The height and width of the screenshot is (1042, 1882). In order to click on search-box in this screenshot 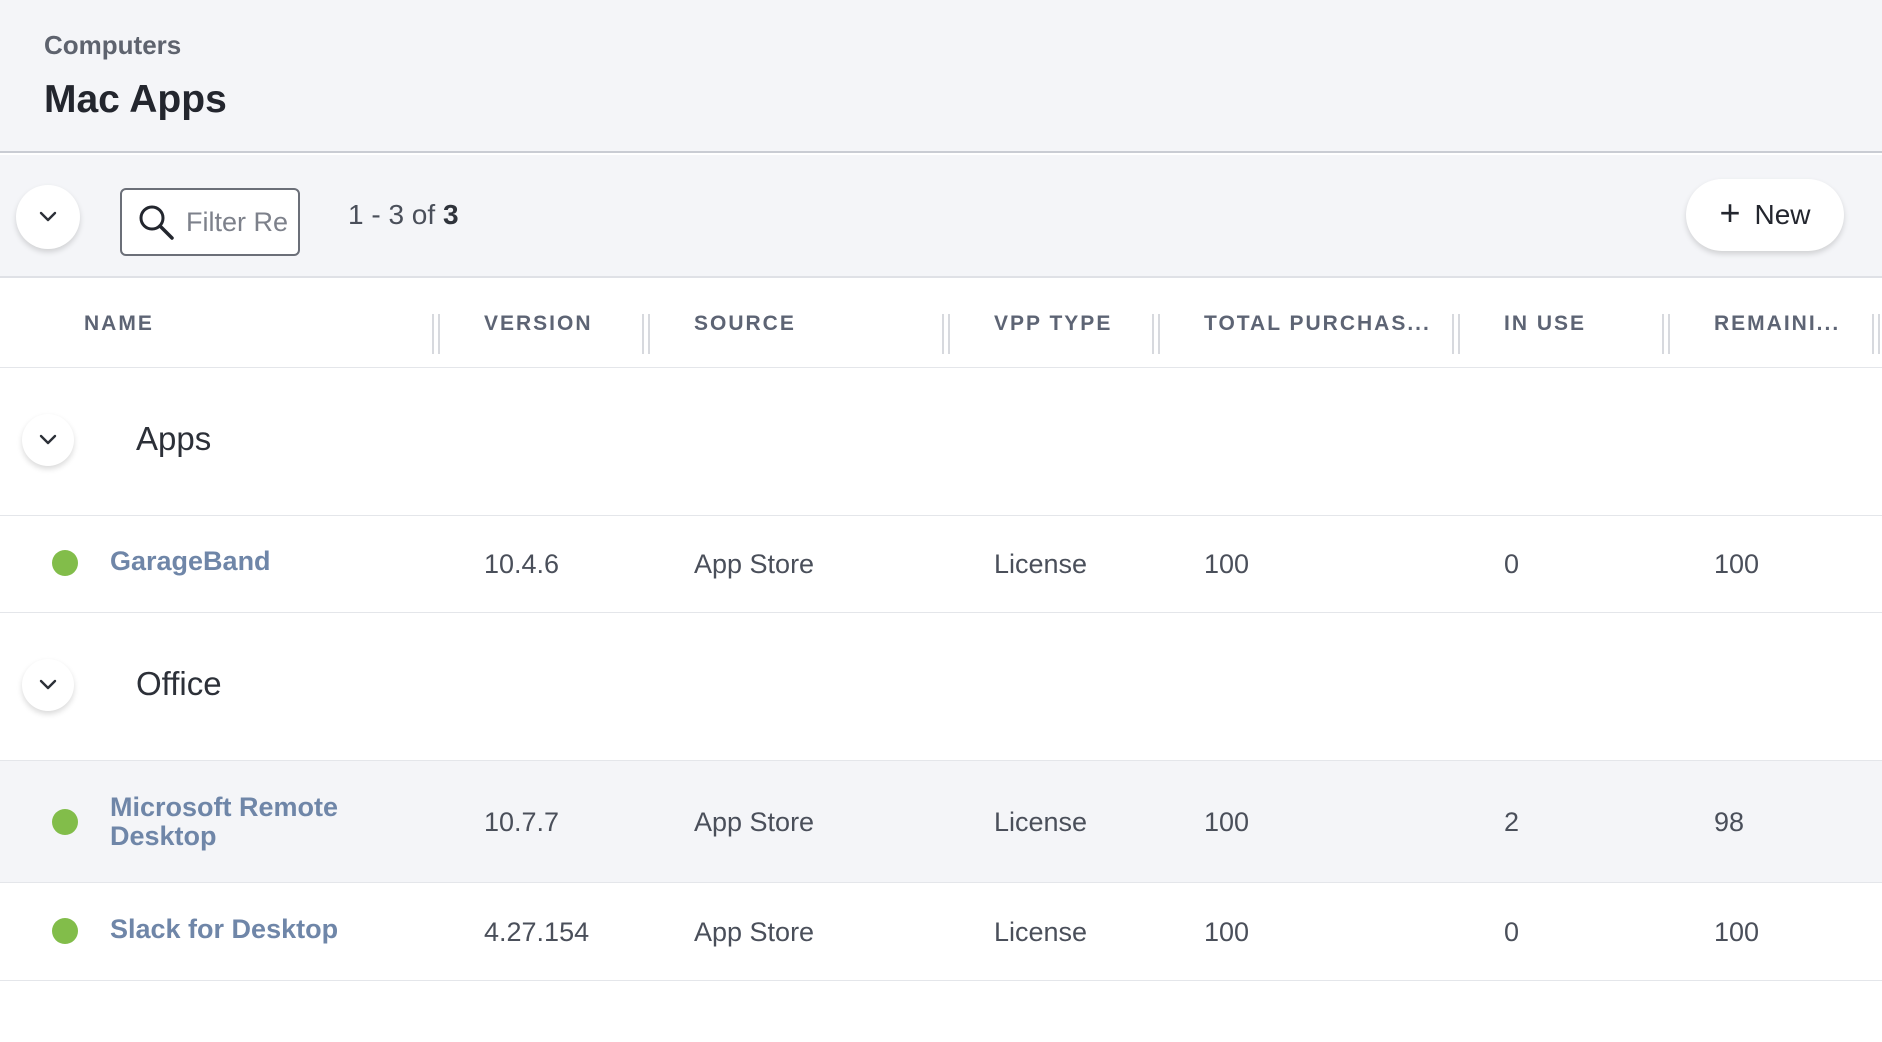, I will do `click(210, 222)`.